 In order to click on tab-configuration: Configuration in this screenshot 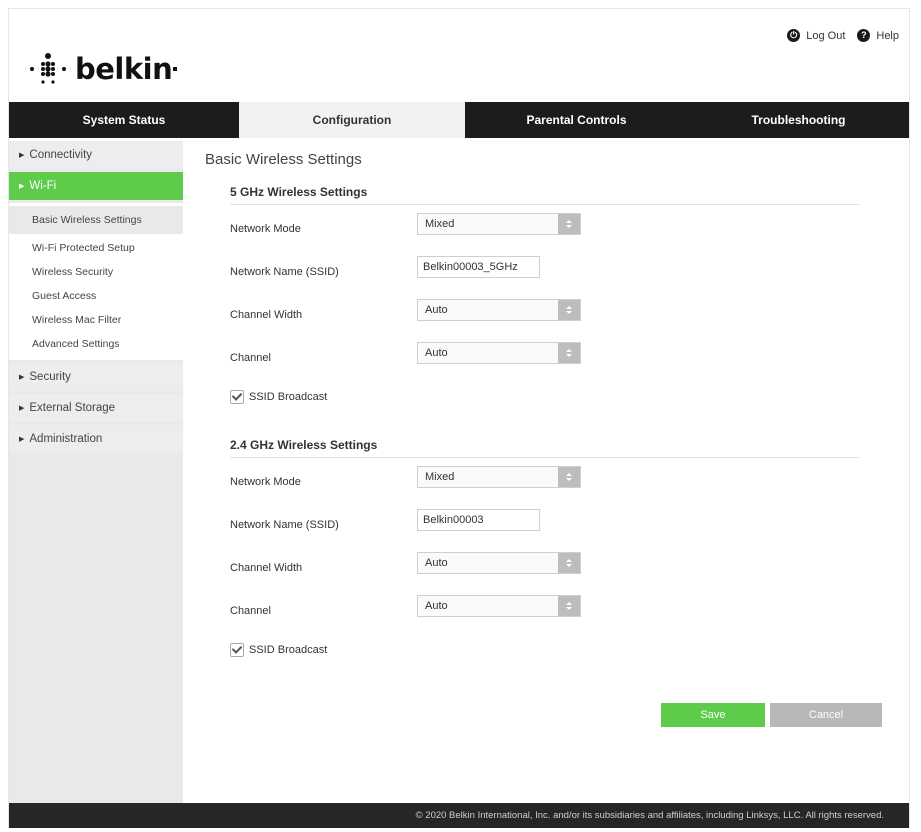, I will do `click(352, 120)`.